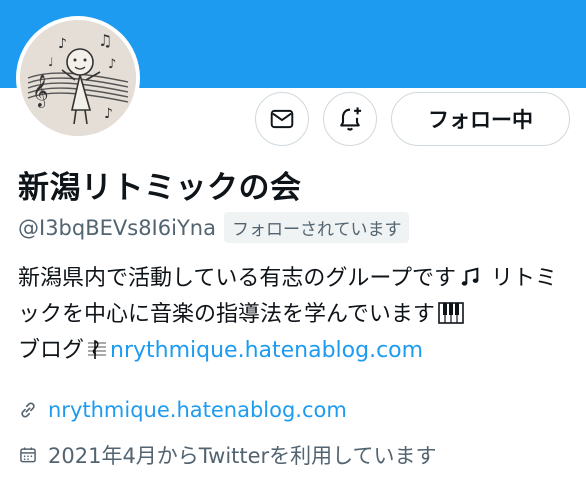 The width and height of the screenshot is (586, 481). I want to click on avatar: 𝄞 ♪ ♫ ♪ ♩ ♪, so click(78, 78).